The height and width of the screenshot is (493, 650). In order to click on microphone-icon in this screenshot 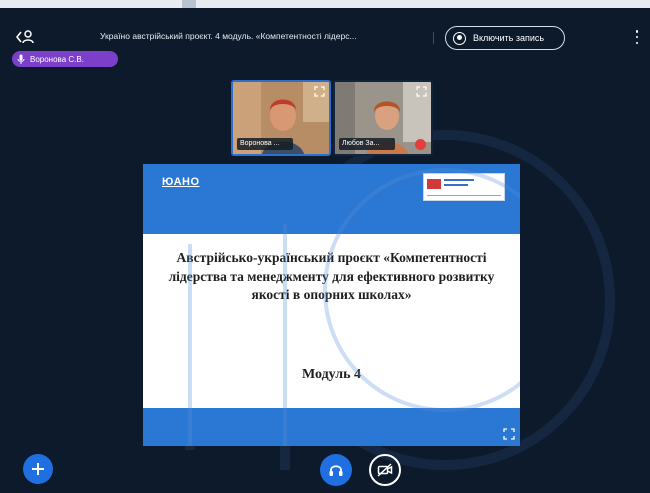, I will do `click(21, 59)`.